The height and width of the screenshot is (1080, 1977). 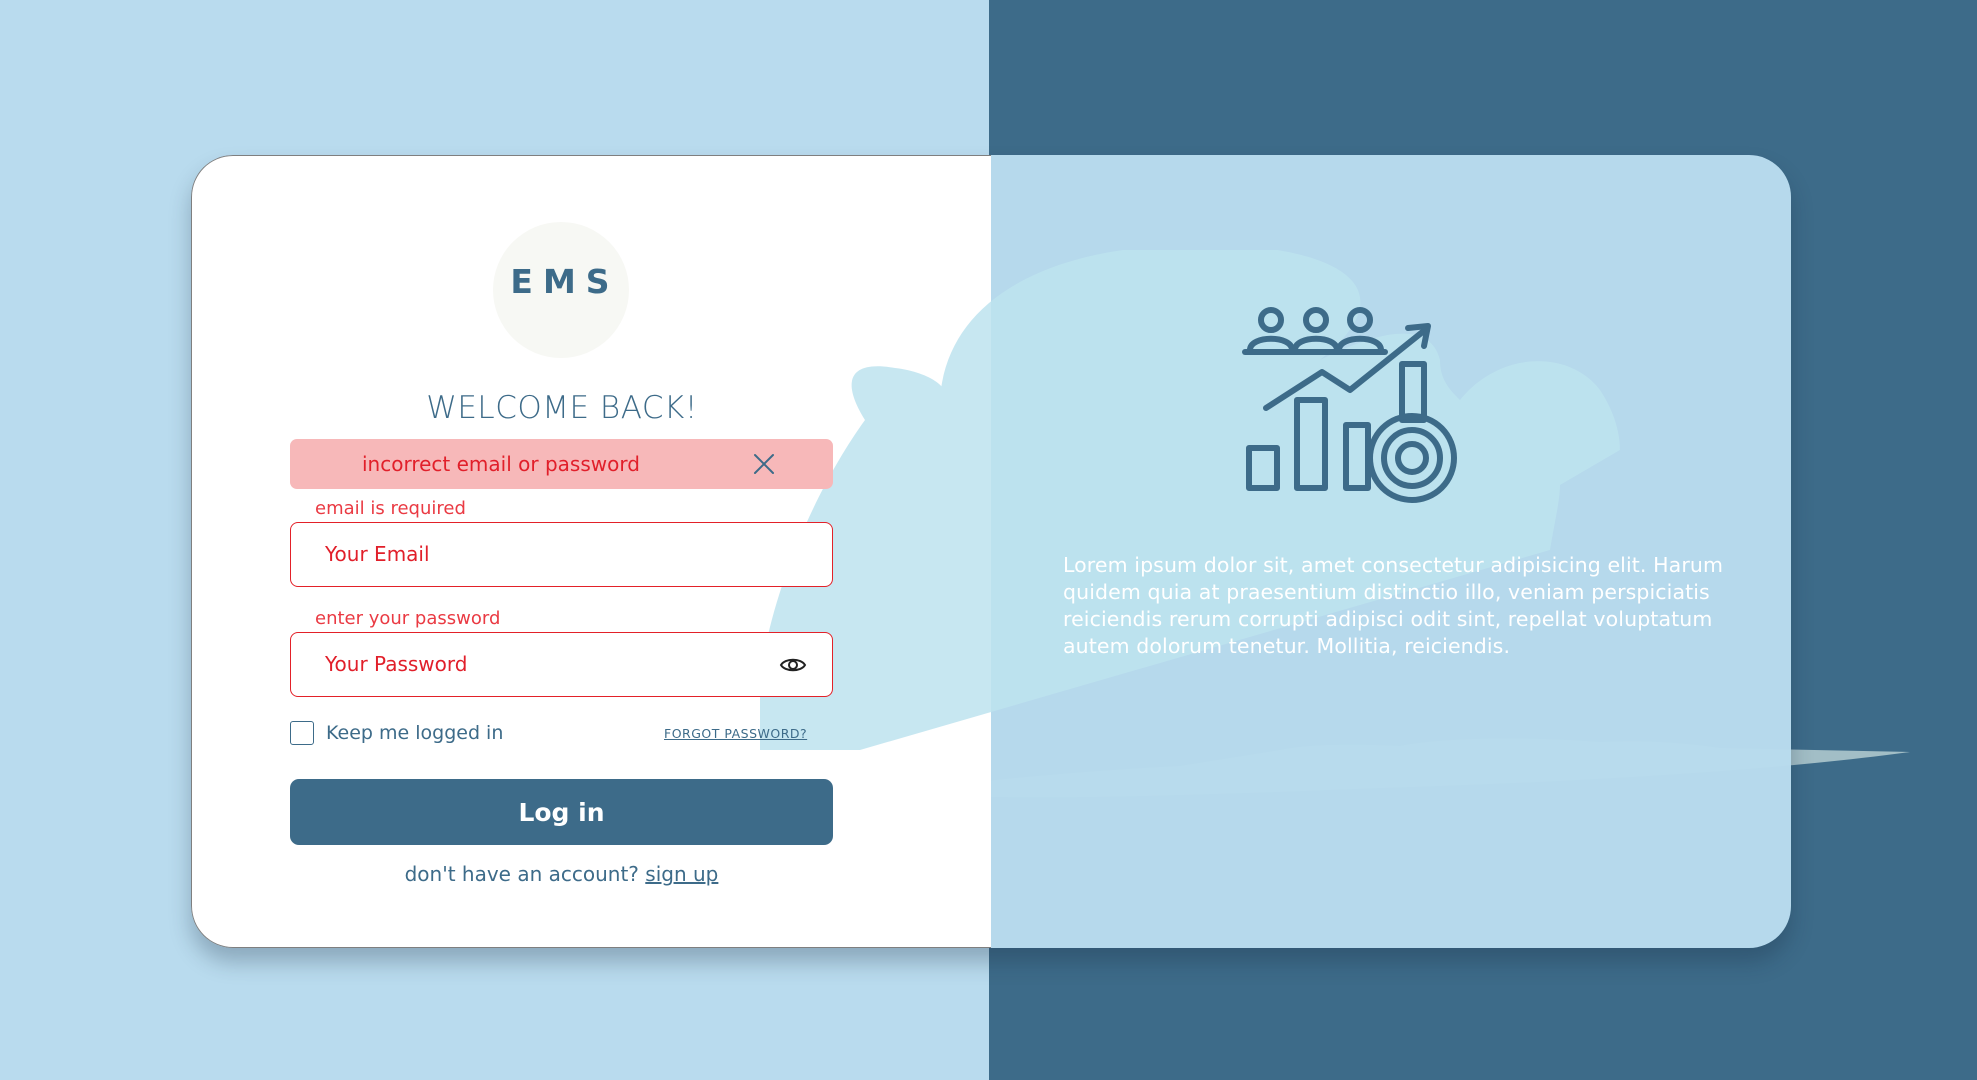 I want to click on remember-me-checkbox, so click(x=302, y=733).